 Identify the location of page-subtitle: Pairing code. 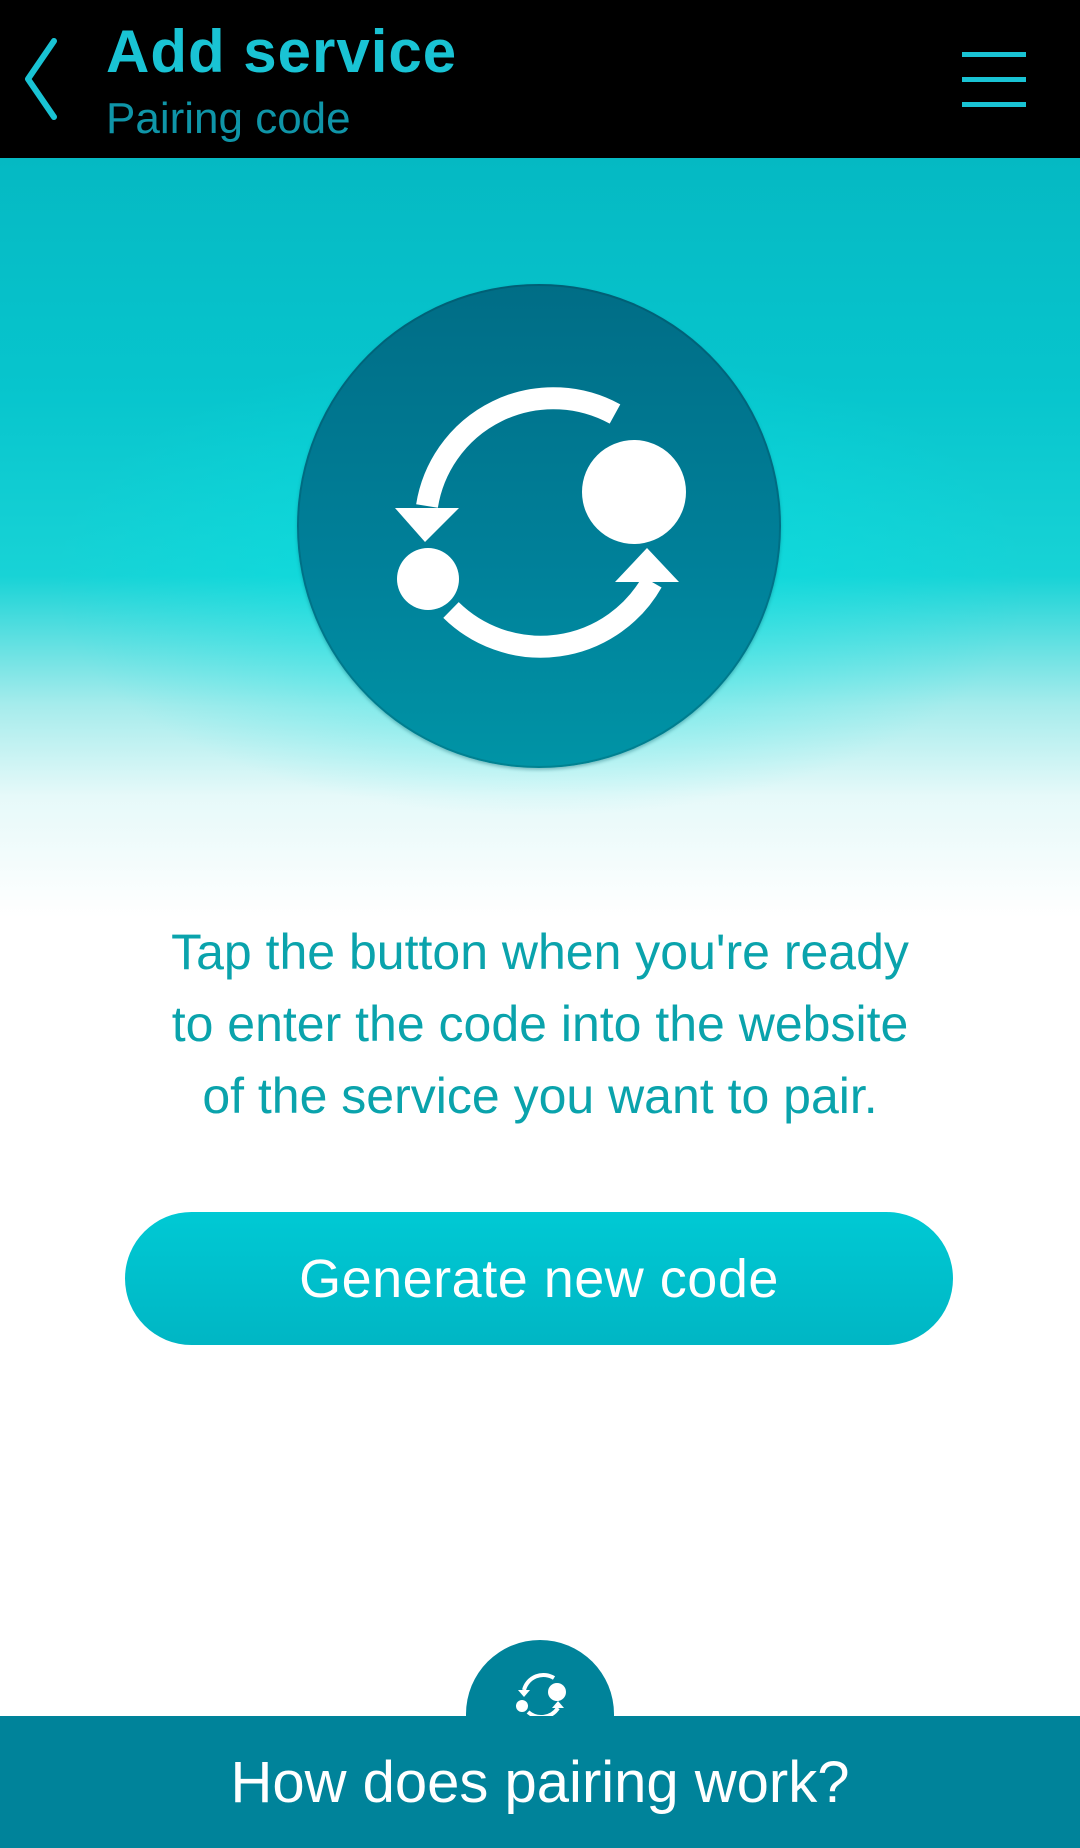
(228, 118).